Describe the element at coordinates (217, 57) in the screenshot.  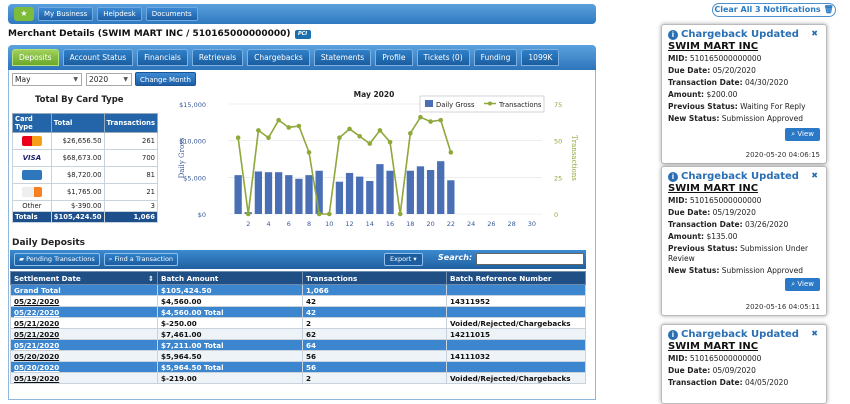
I see `tab-retrievals: Retrievals` at that location.